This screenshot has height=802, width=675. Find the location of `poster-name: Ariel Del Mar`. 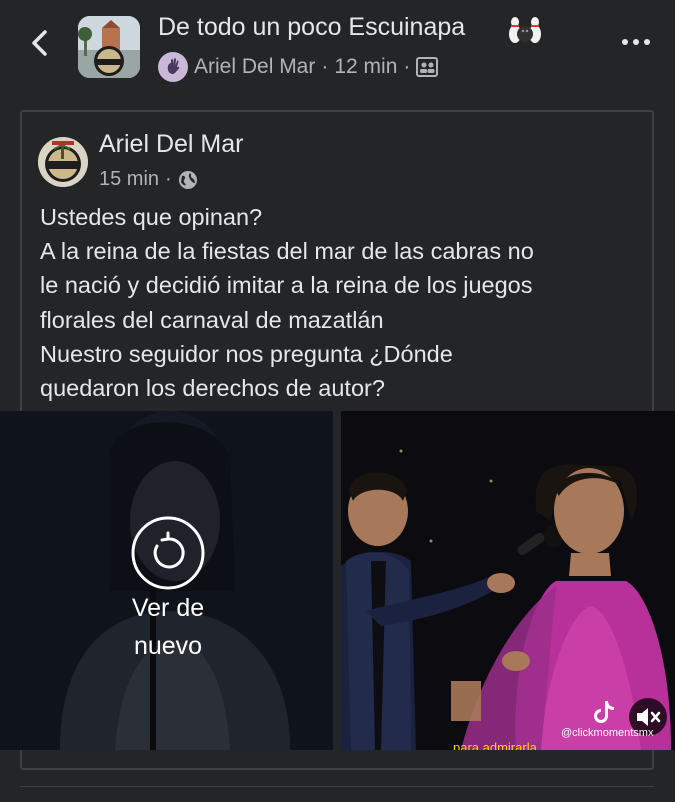

poster-name: Ariel Del Mar is located at coordinates (254, 67).